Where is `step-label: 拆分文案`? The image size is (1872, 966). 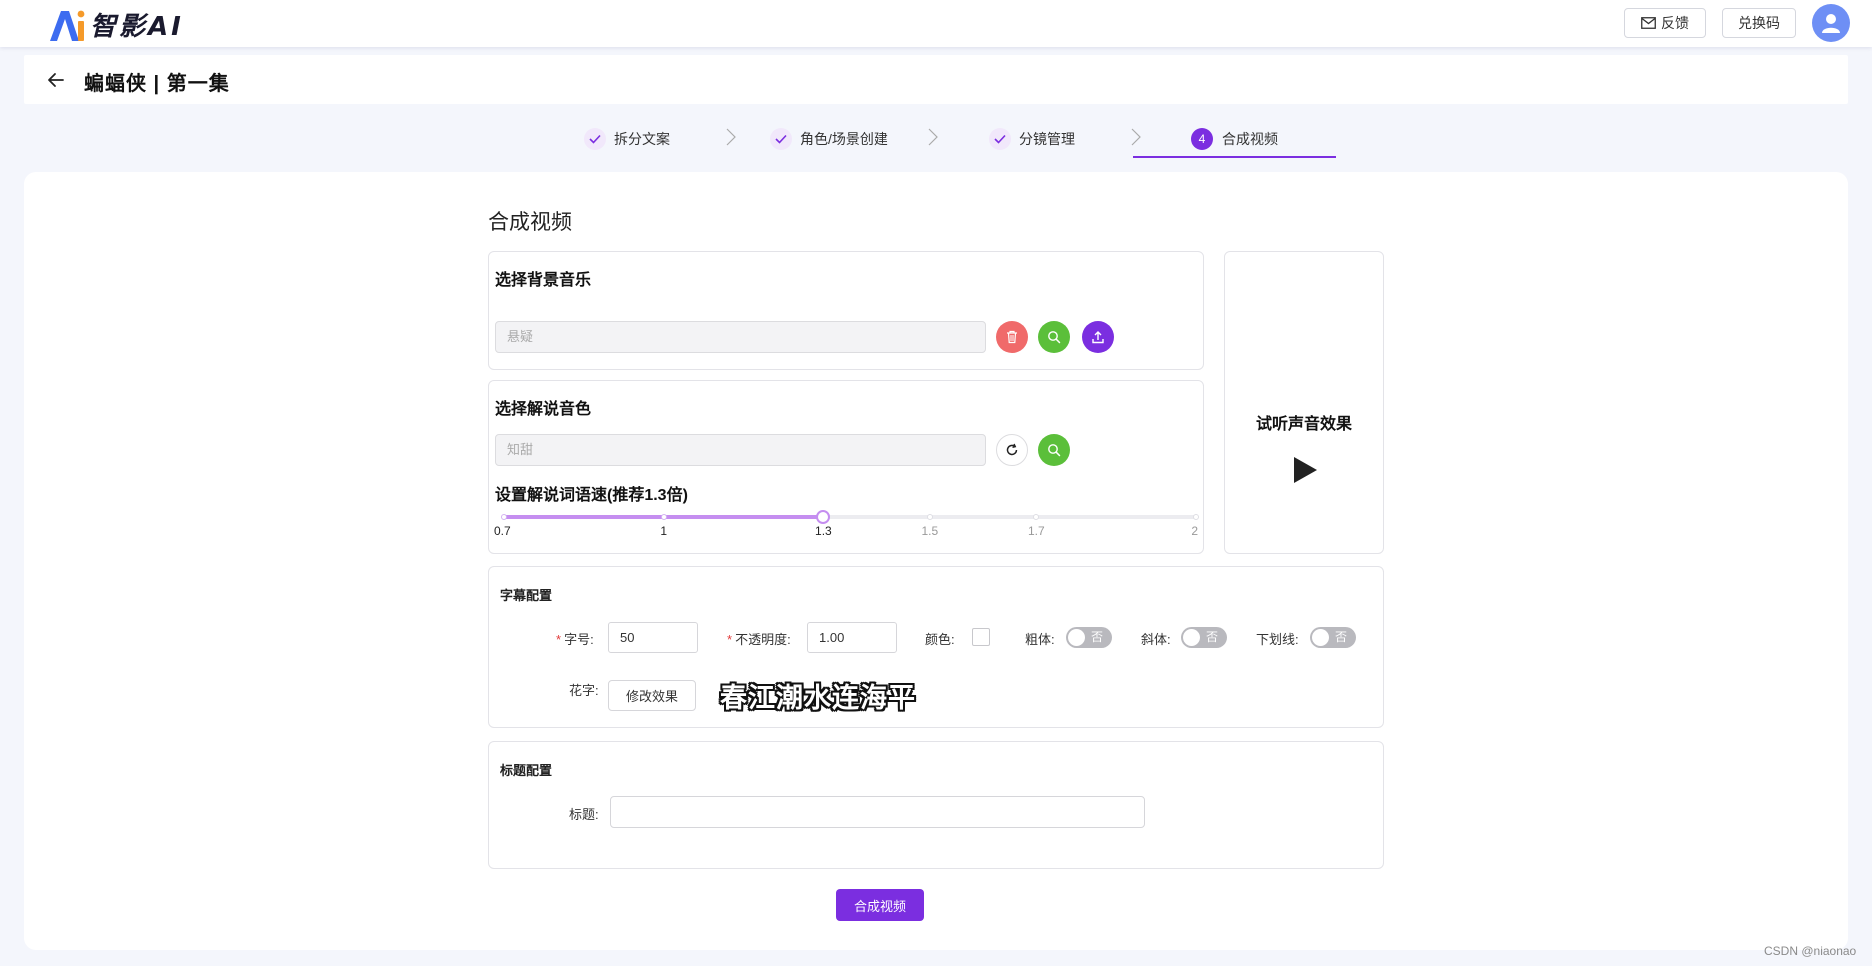 step-label: 拆分文案 is located at coordinates (642, 139).